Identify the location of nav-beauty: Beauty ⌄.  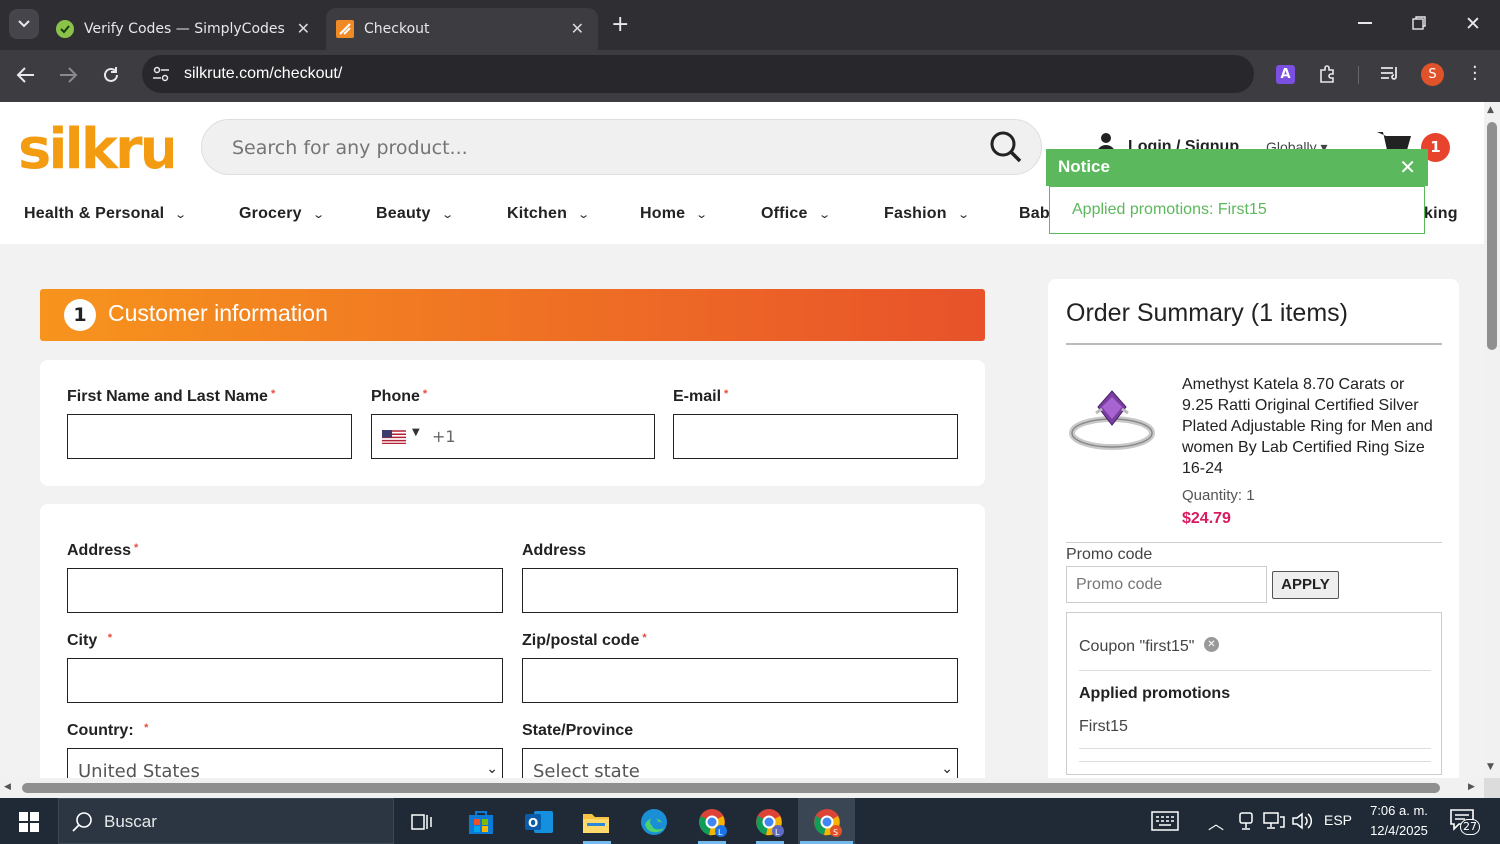
(415, 214).